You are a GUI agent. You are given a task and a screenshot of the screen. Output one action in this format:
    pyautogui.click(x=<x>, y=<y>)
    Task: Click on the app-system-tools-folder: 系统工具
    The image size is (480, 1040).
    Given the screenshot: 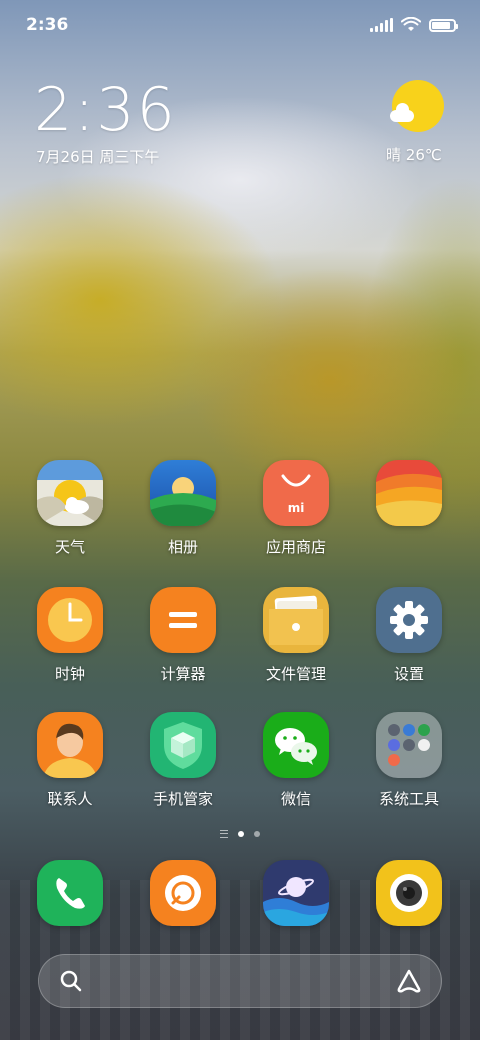 What is the action you would take?
    pyautogui.click(x=409, y=760)
    